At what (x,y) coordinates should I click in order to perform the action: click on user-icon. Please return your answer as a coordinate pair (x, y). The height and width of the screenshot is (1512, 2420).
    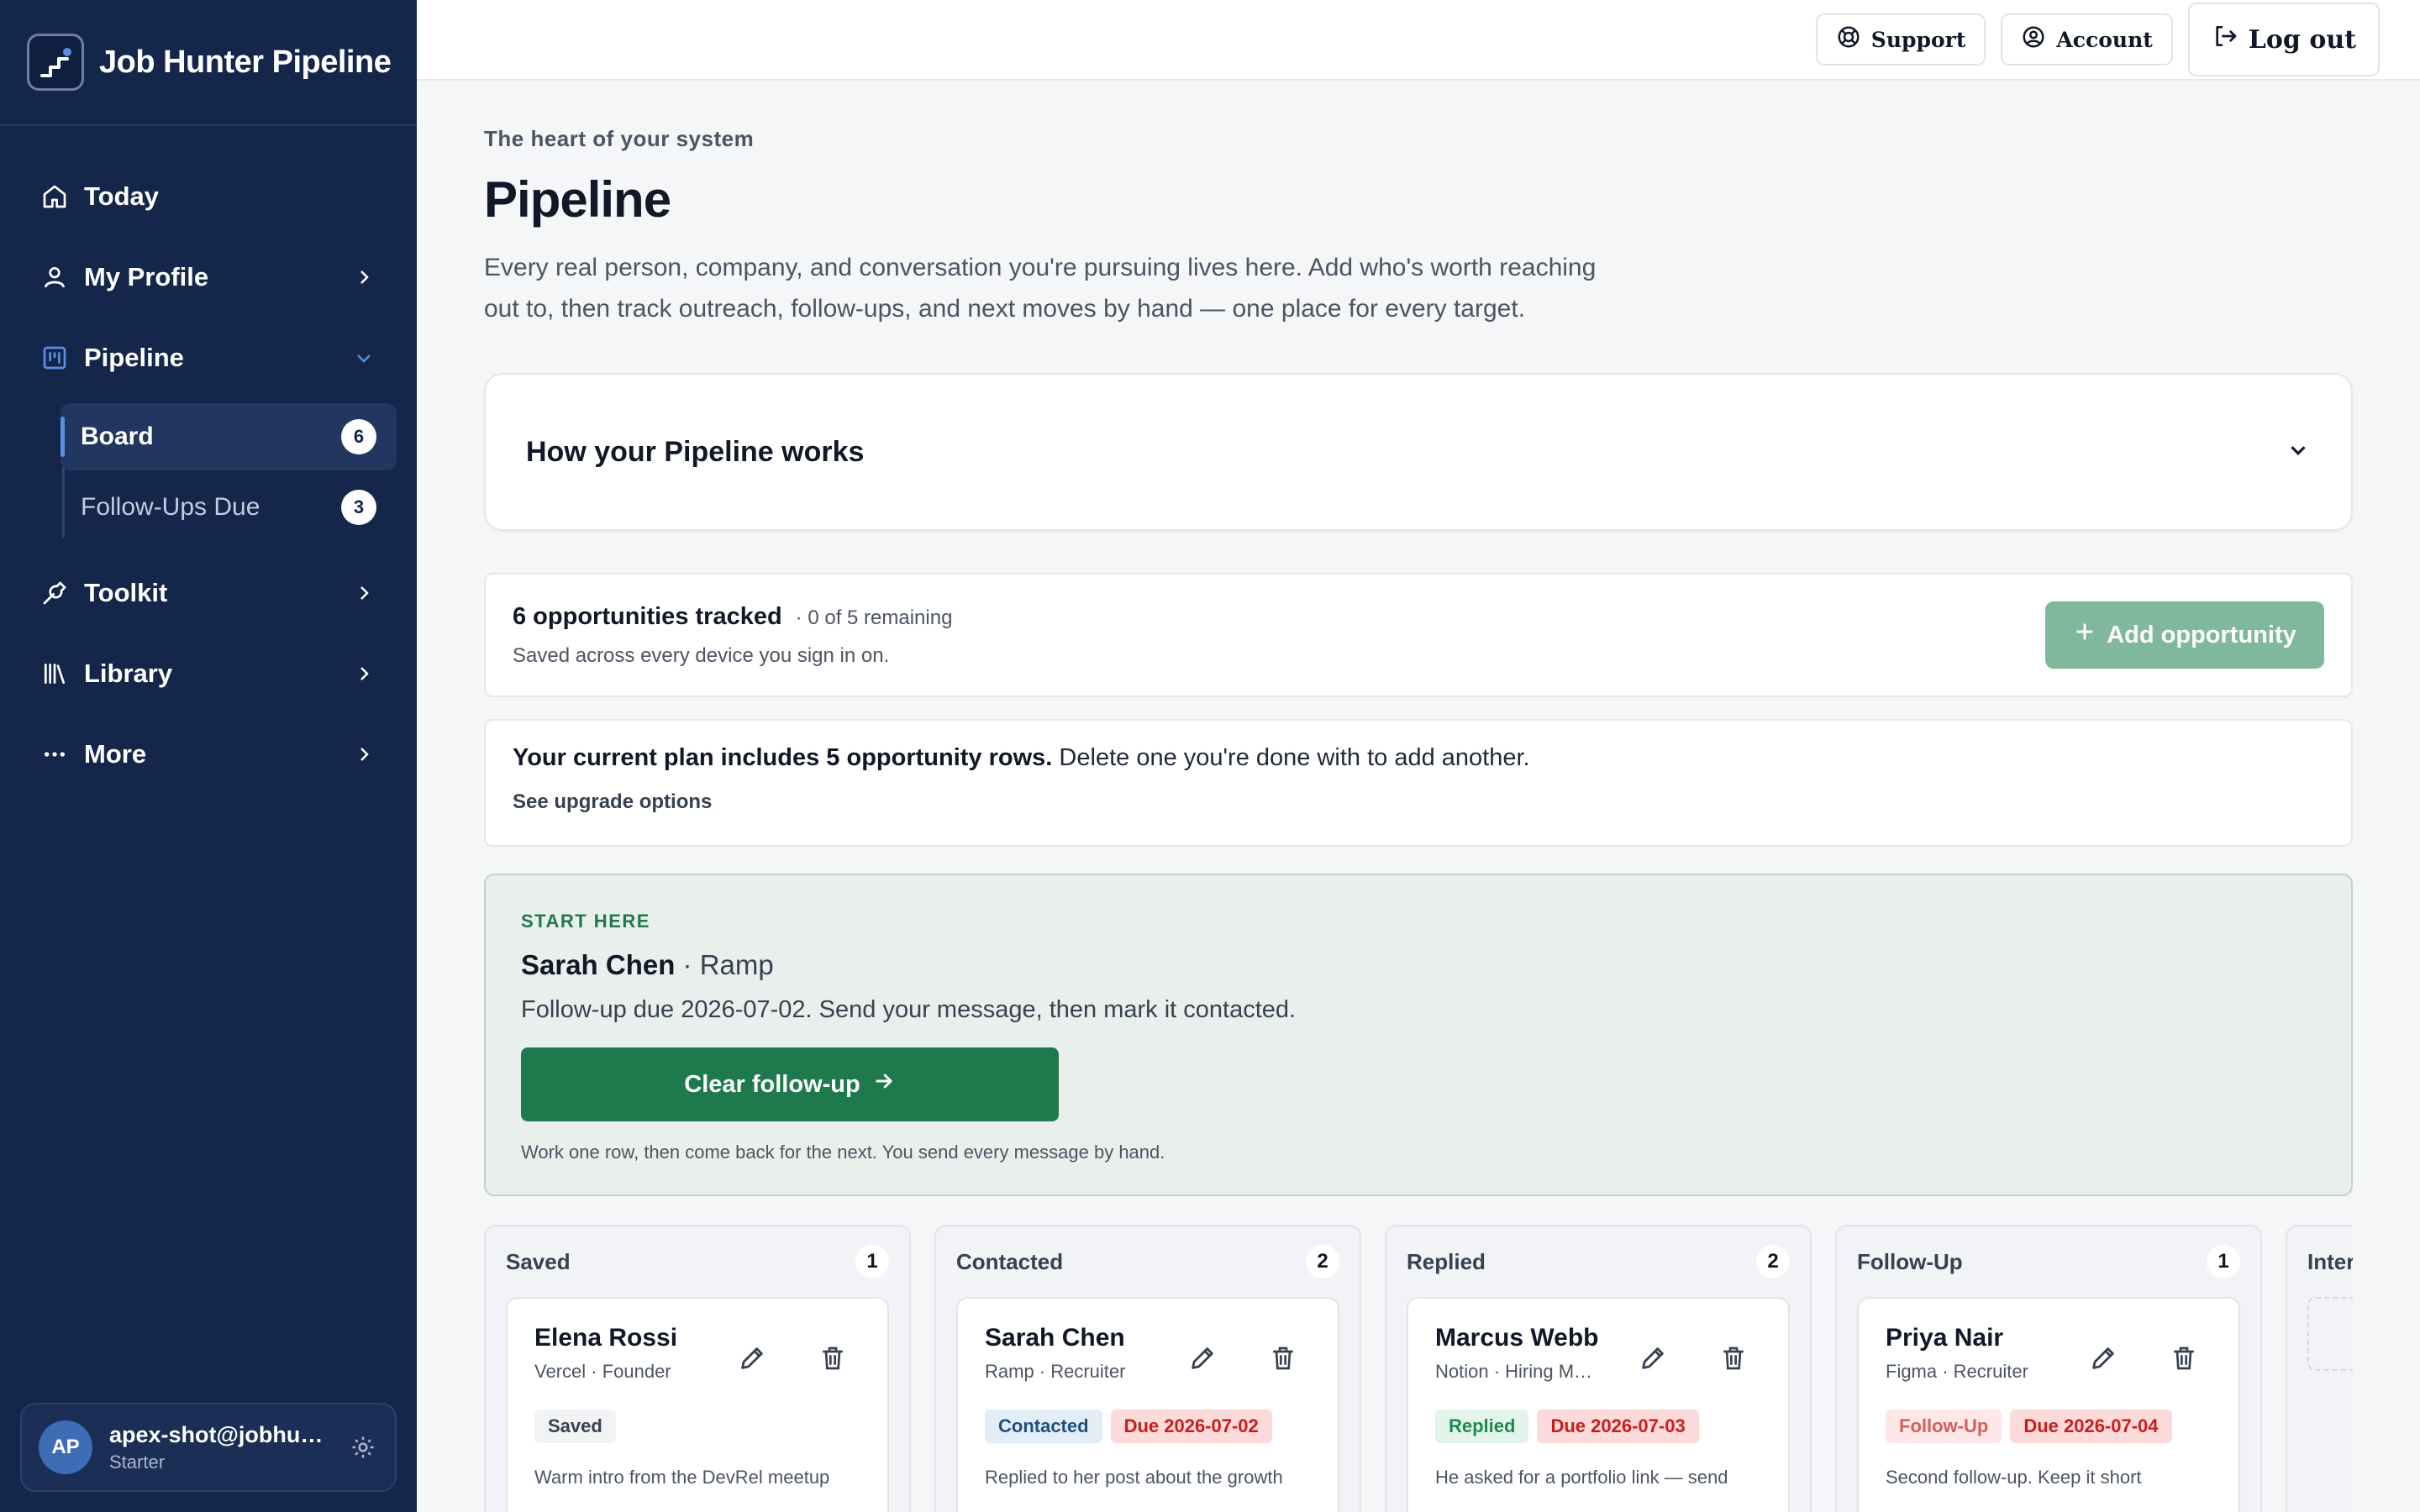
    Looking at the image, I should click on (54, 277).